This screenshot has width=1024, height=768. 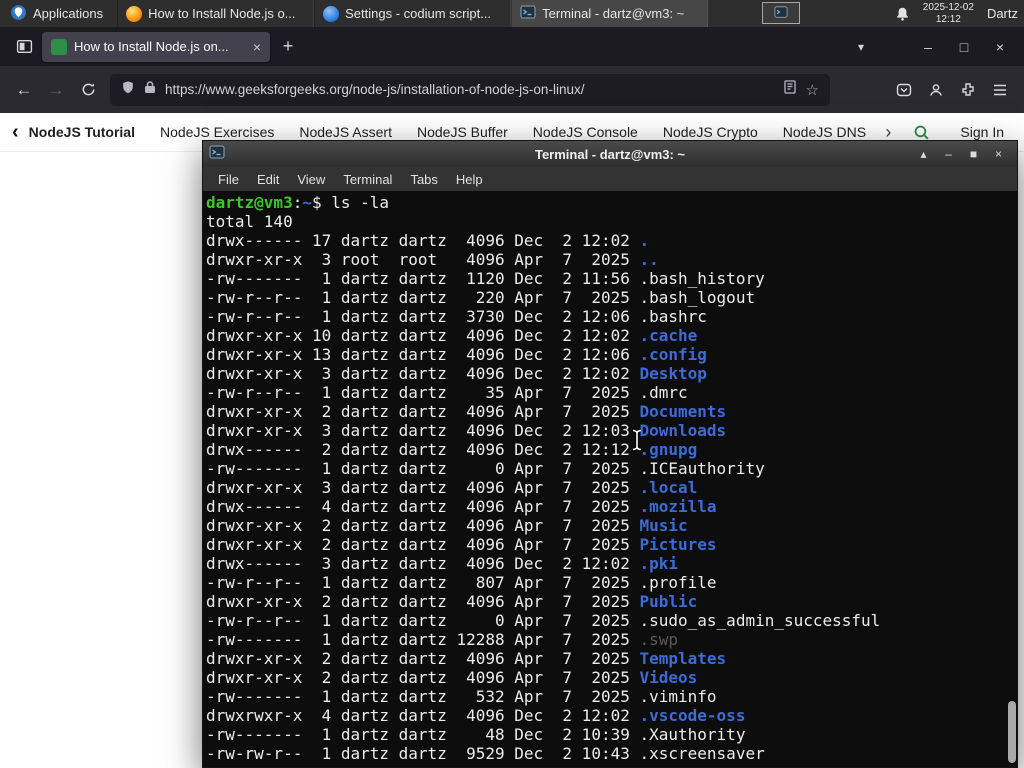 I want to click on prompt-line: dartz@vm3:~$ ls -la, so click(x=611, y=202).